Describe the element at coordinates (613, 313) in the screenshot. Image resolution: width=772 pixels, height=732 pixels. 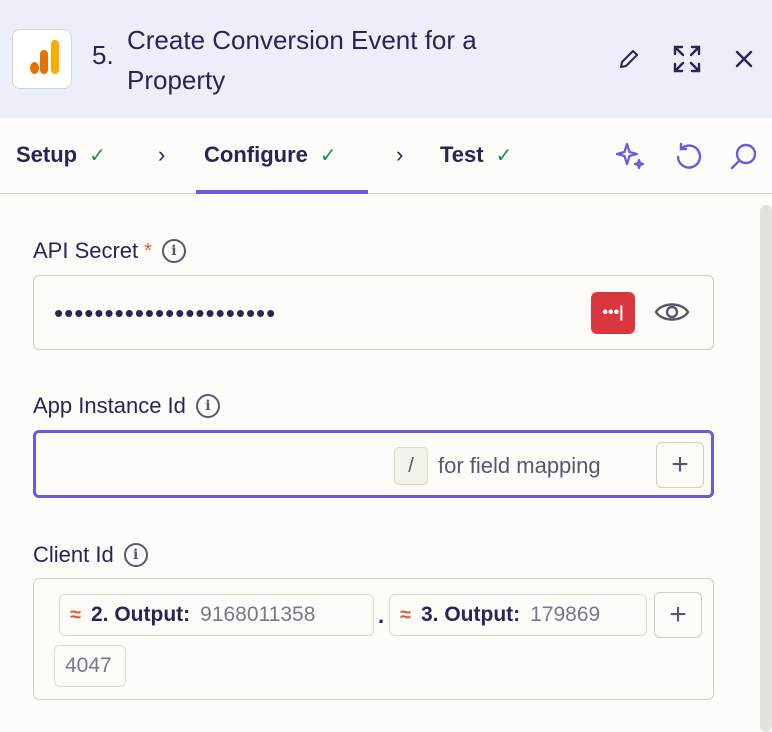
I see `password-manager-icon: •••|` at that location.